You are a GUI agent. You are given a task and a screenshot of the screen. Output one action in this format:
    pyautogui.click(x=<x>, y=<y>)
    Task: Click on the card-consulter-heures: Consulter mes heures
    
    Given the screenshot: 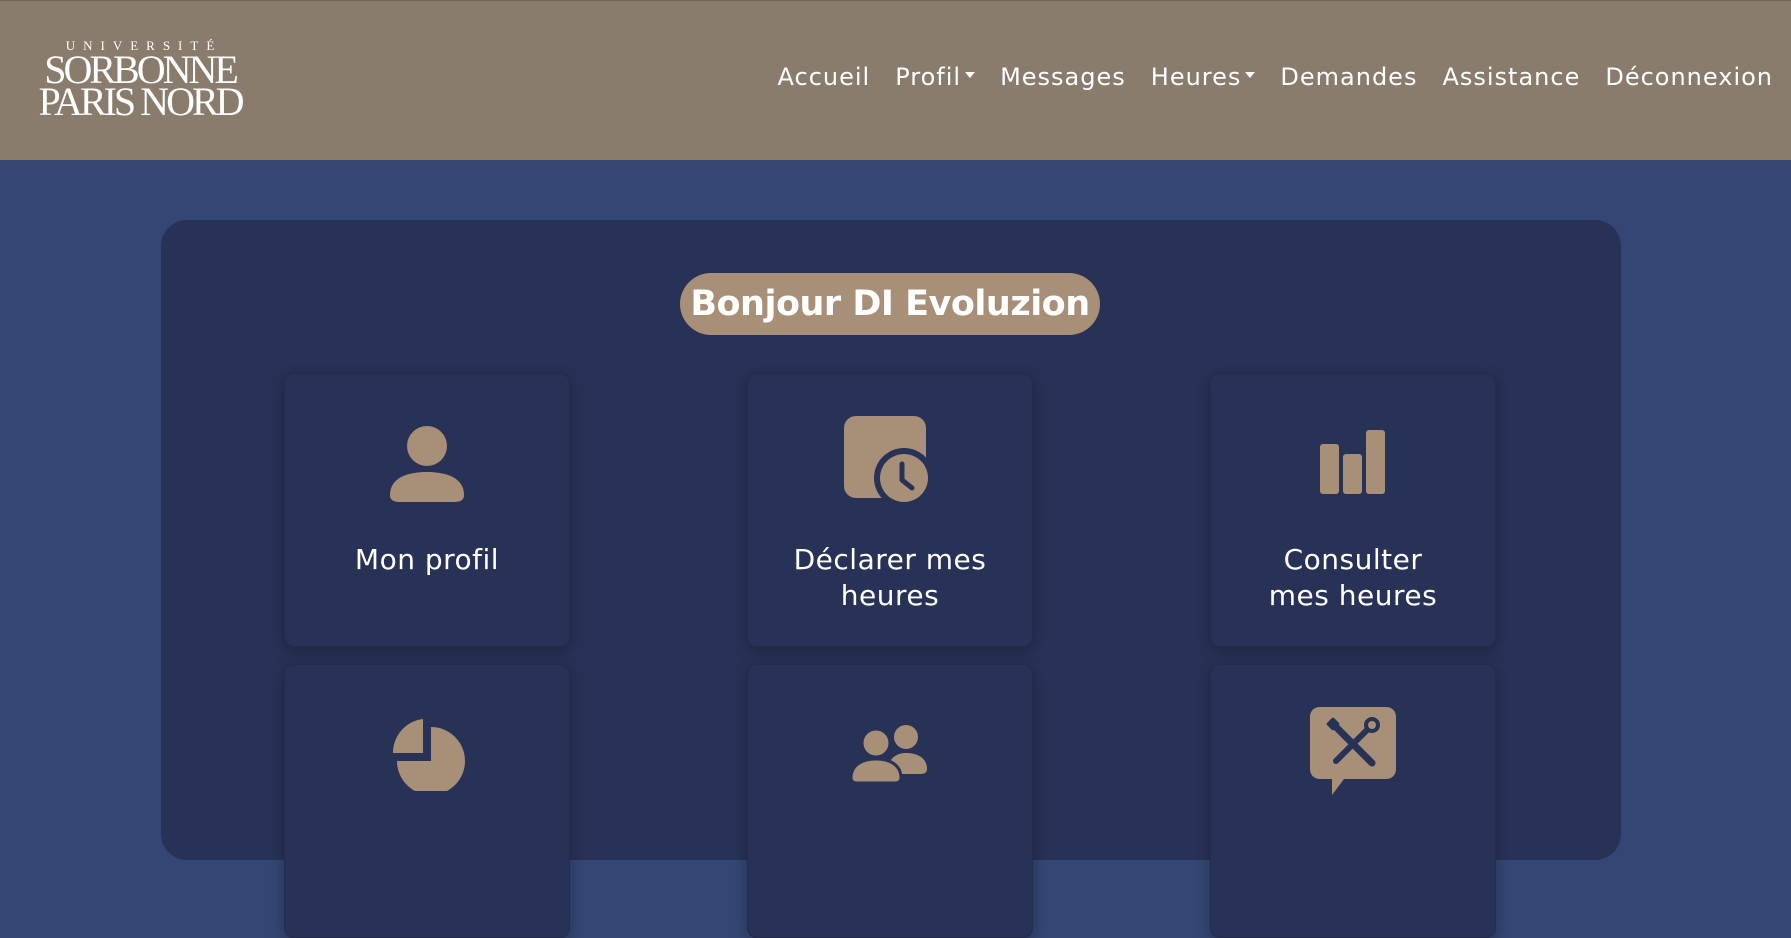 What is the action you would take?
    pyautogui.click(x=1353, y=510)
    